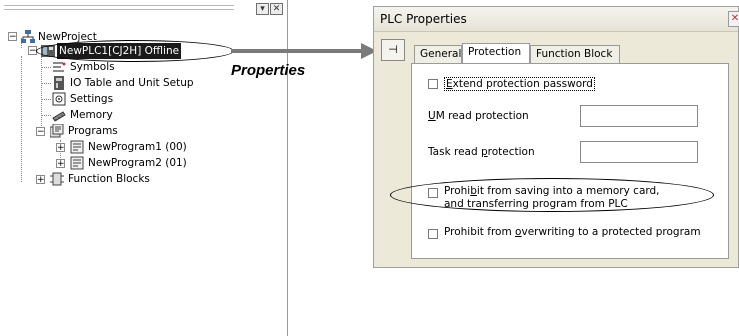  I want to click on function-blocks-icon, so click(57, 179).